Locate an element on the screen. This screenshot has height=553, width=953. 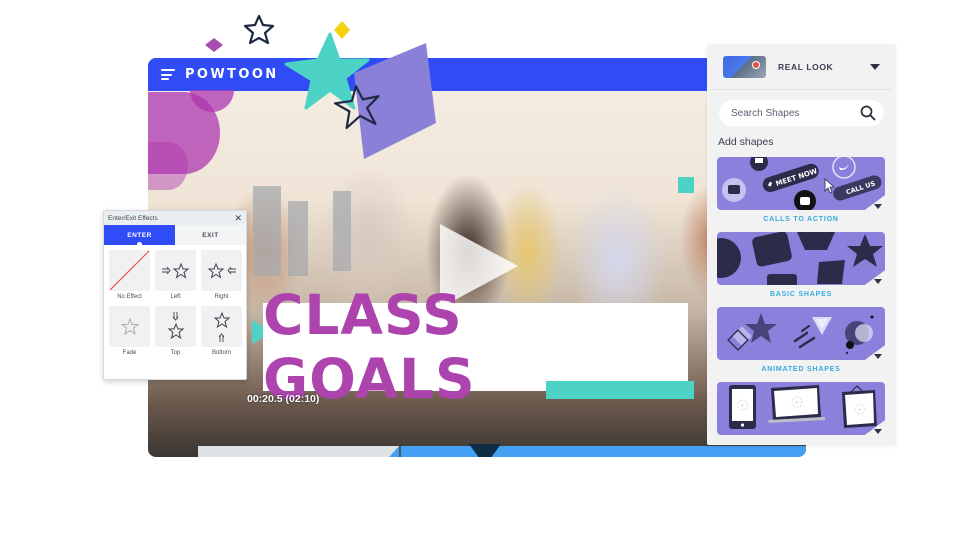
effect-bottom: Bottom is located at coordinates (221, 333).